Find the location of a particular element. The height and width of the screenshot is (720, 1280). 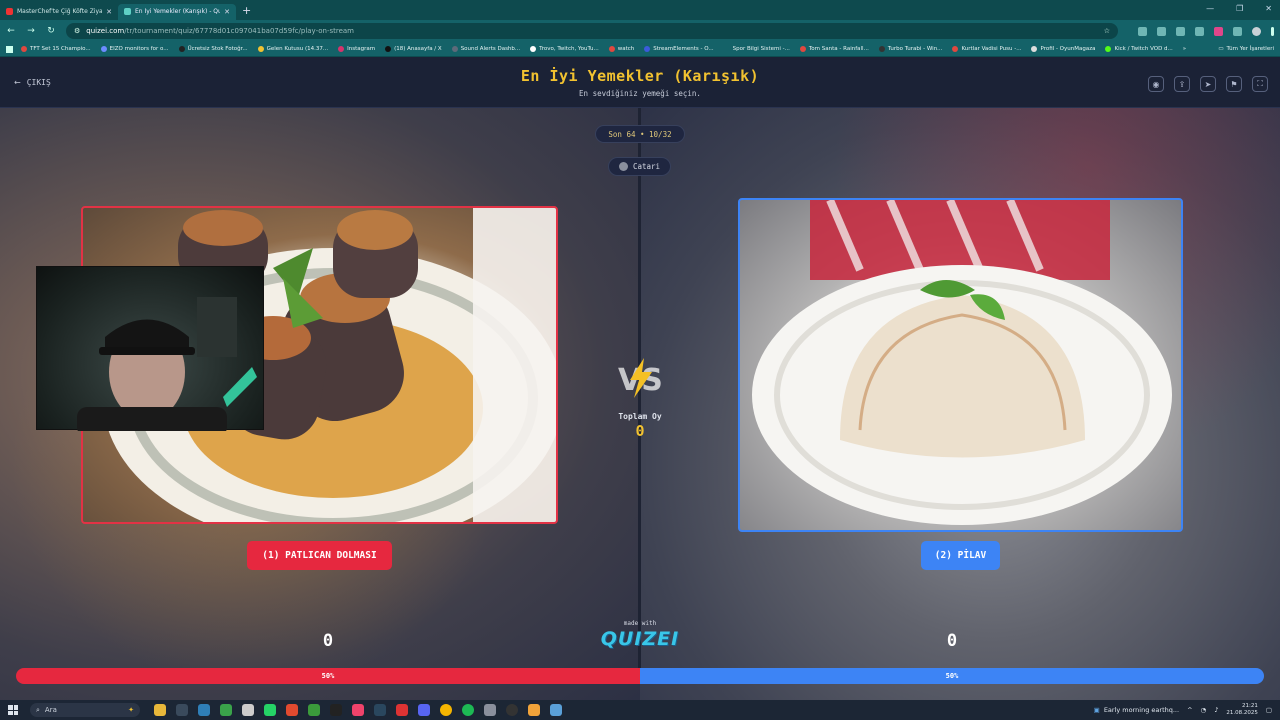

notification-icon: ▢ is located at coordinates (1269, 710).